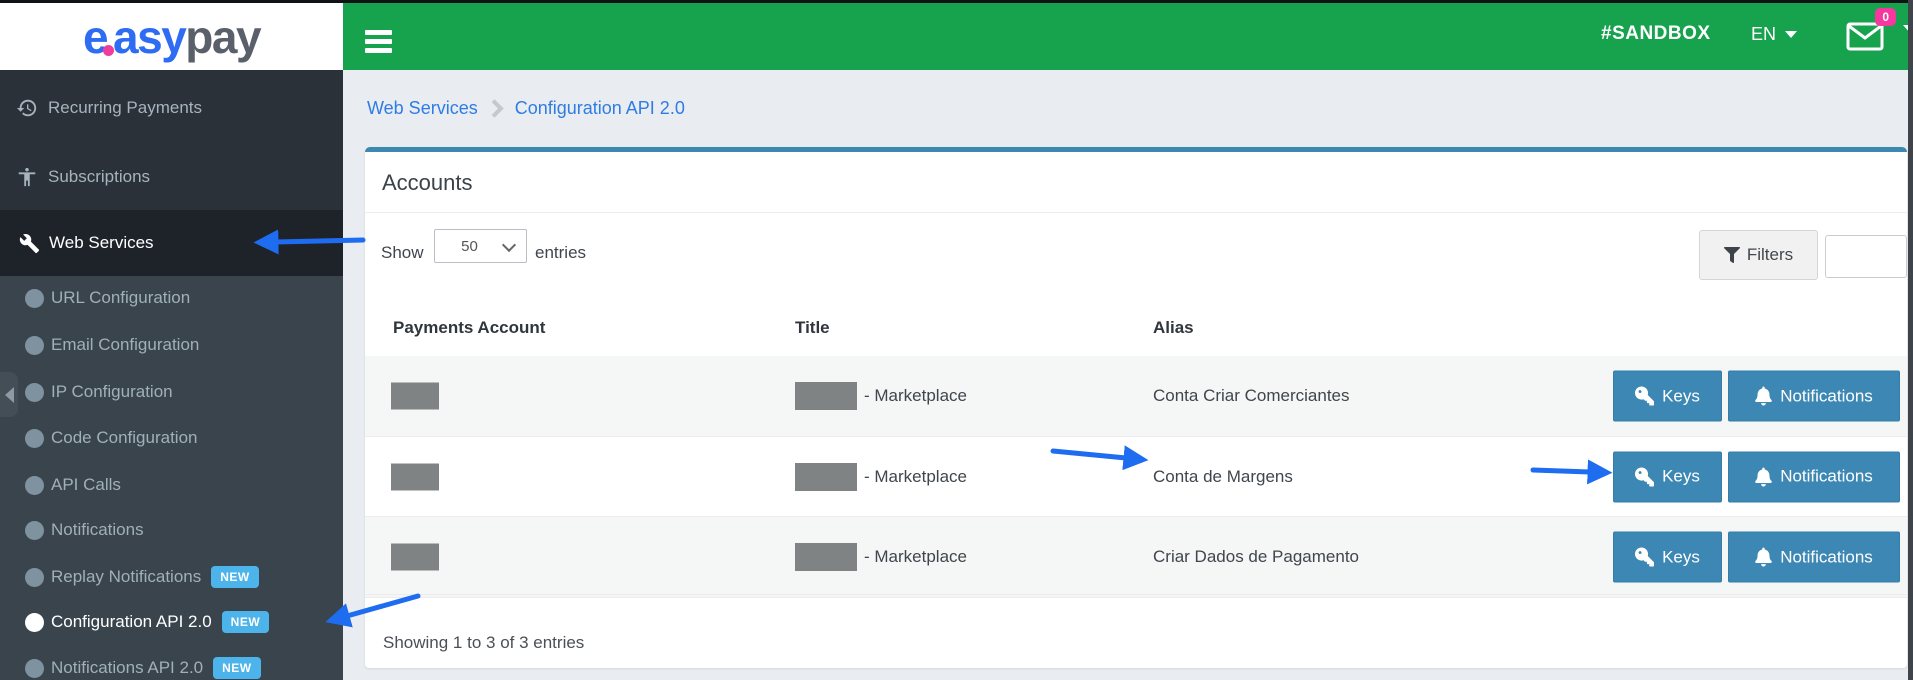  I want to click on window-top-edge, so click(956, 1).